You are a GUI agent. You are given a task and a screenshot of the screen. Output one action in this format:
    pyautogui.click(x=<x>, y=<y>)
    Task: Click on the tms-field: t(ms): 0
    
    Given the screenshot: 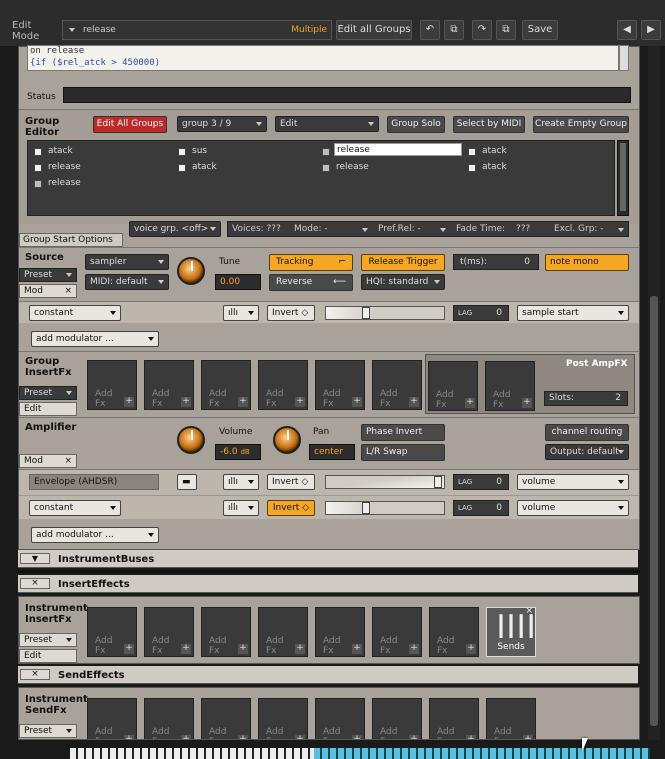 What is the action you would take?
    pyautogui.click(x=496, y=262)
    